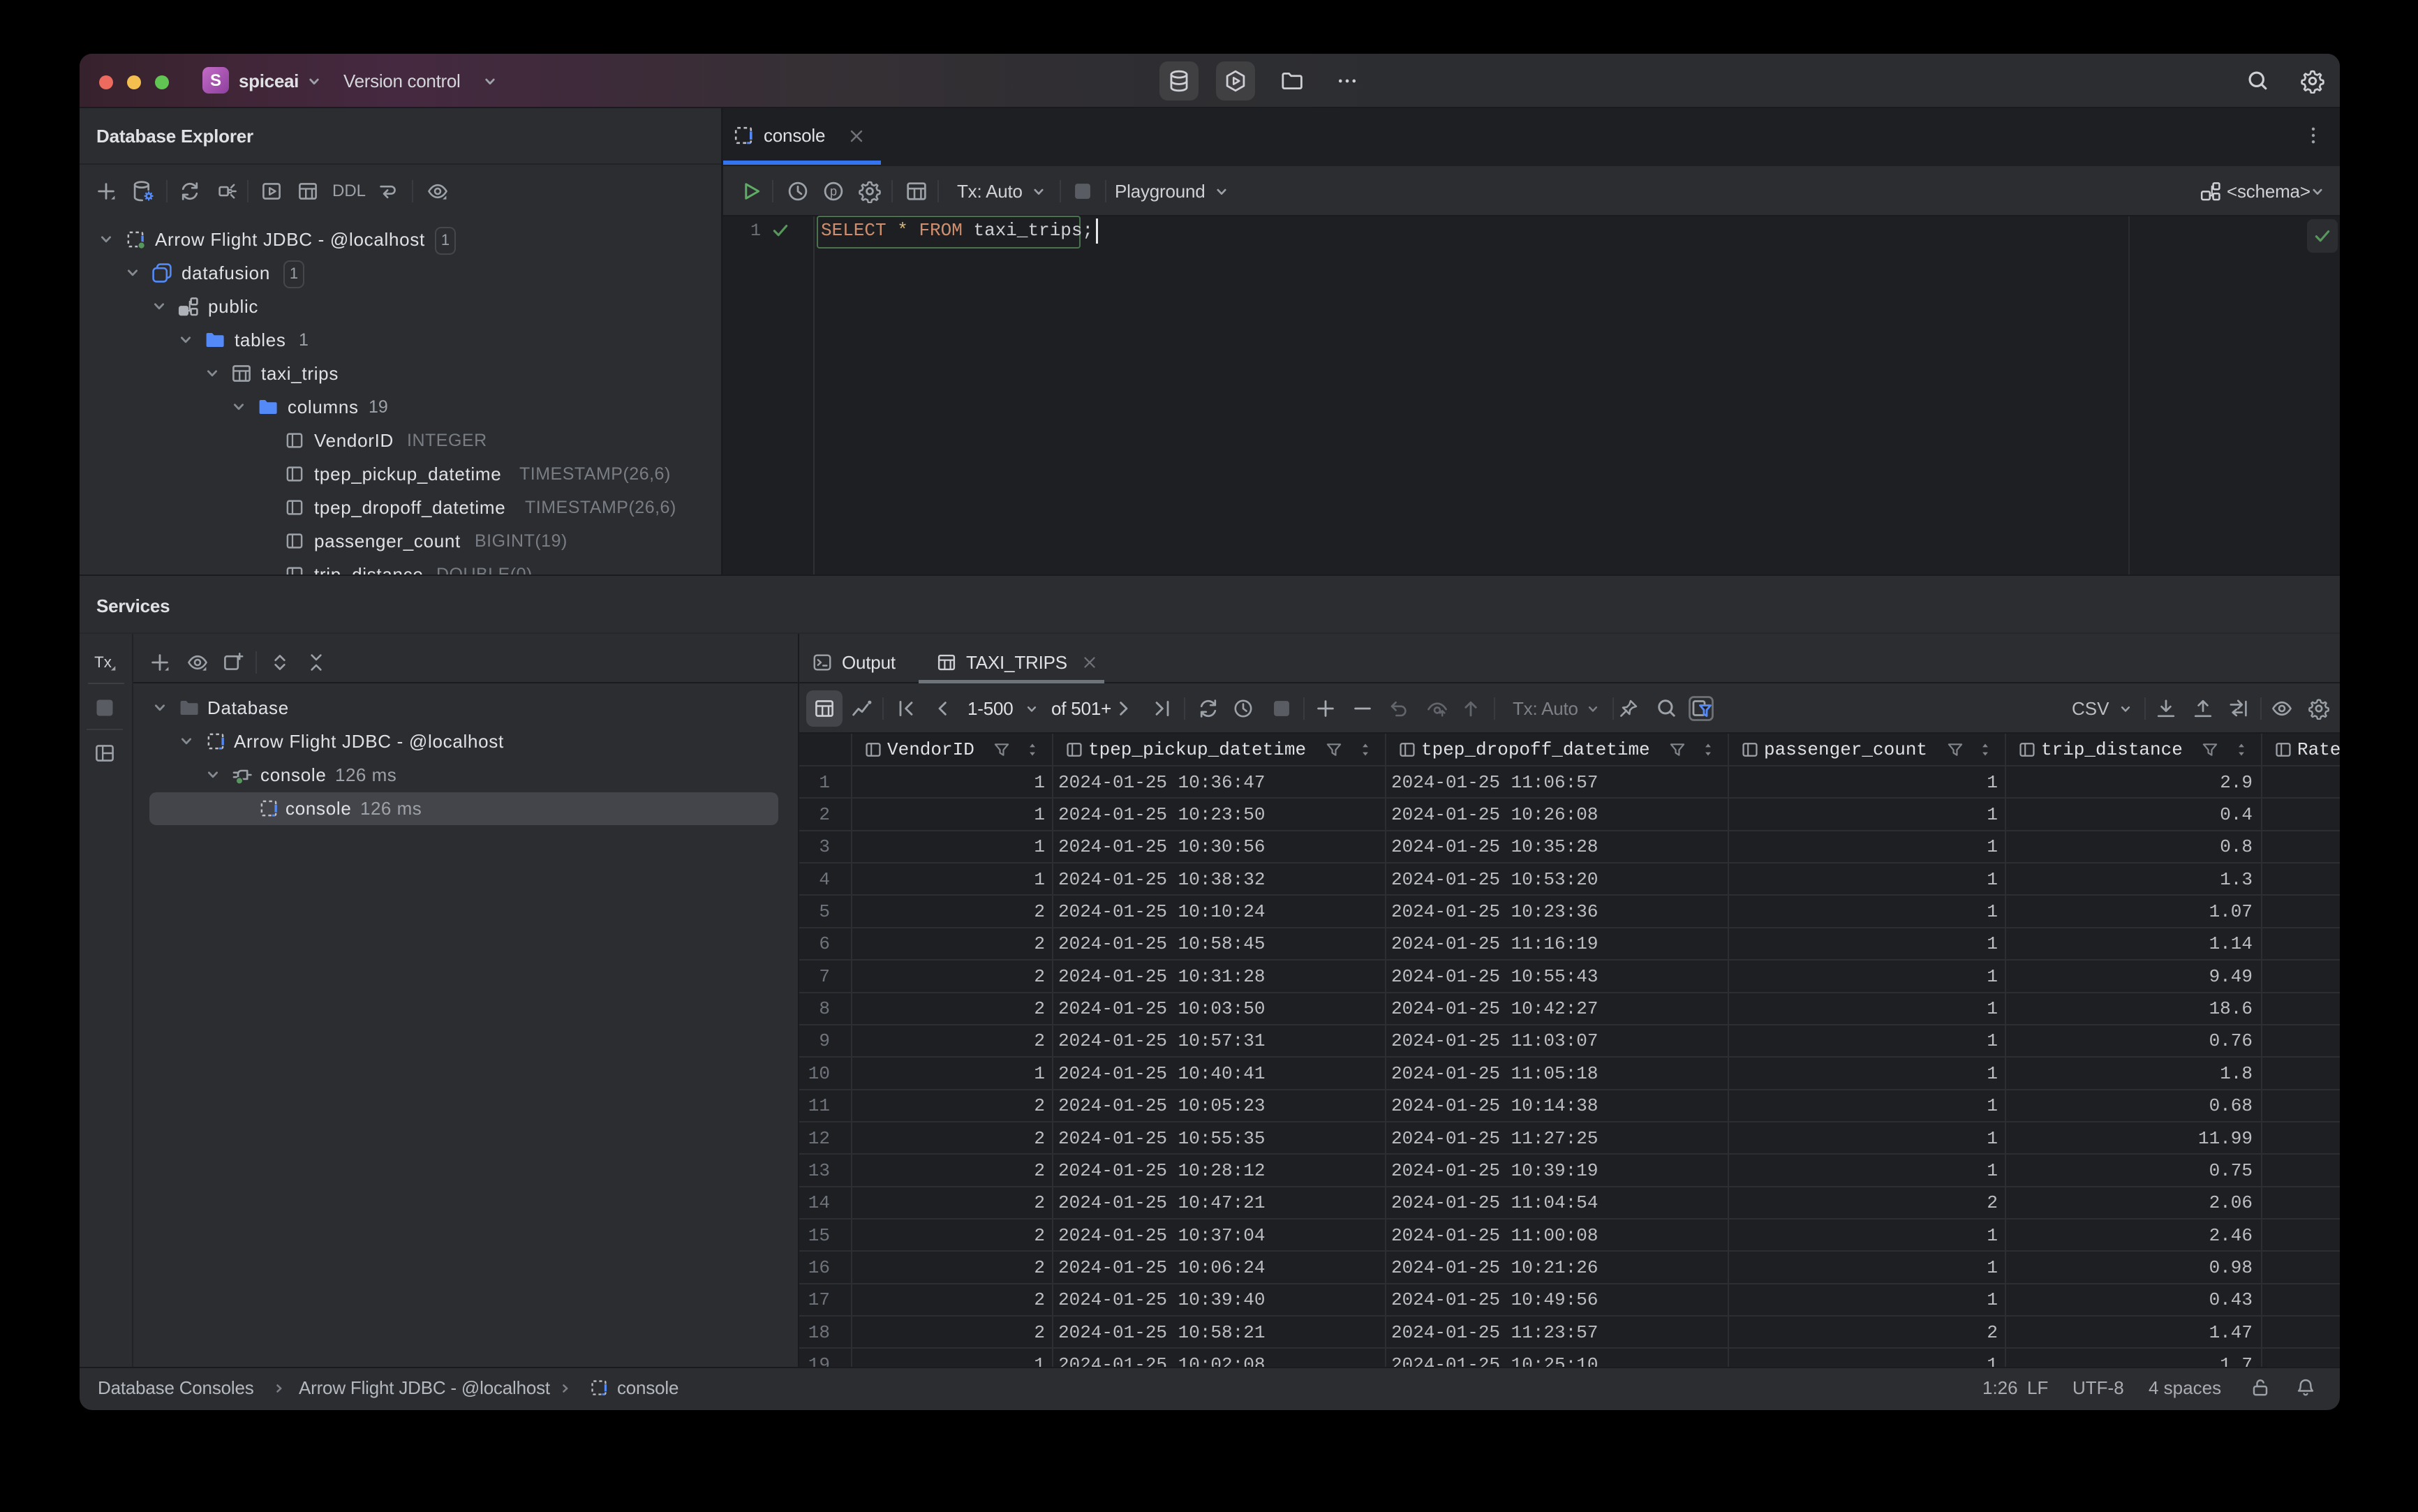  I want to click on svg-text: Tx, so click(103, 662).